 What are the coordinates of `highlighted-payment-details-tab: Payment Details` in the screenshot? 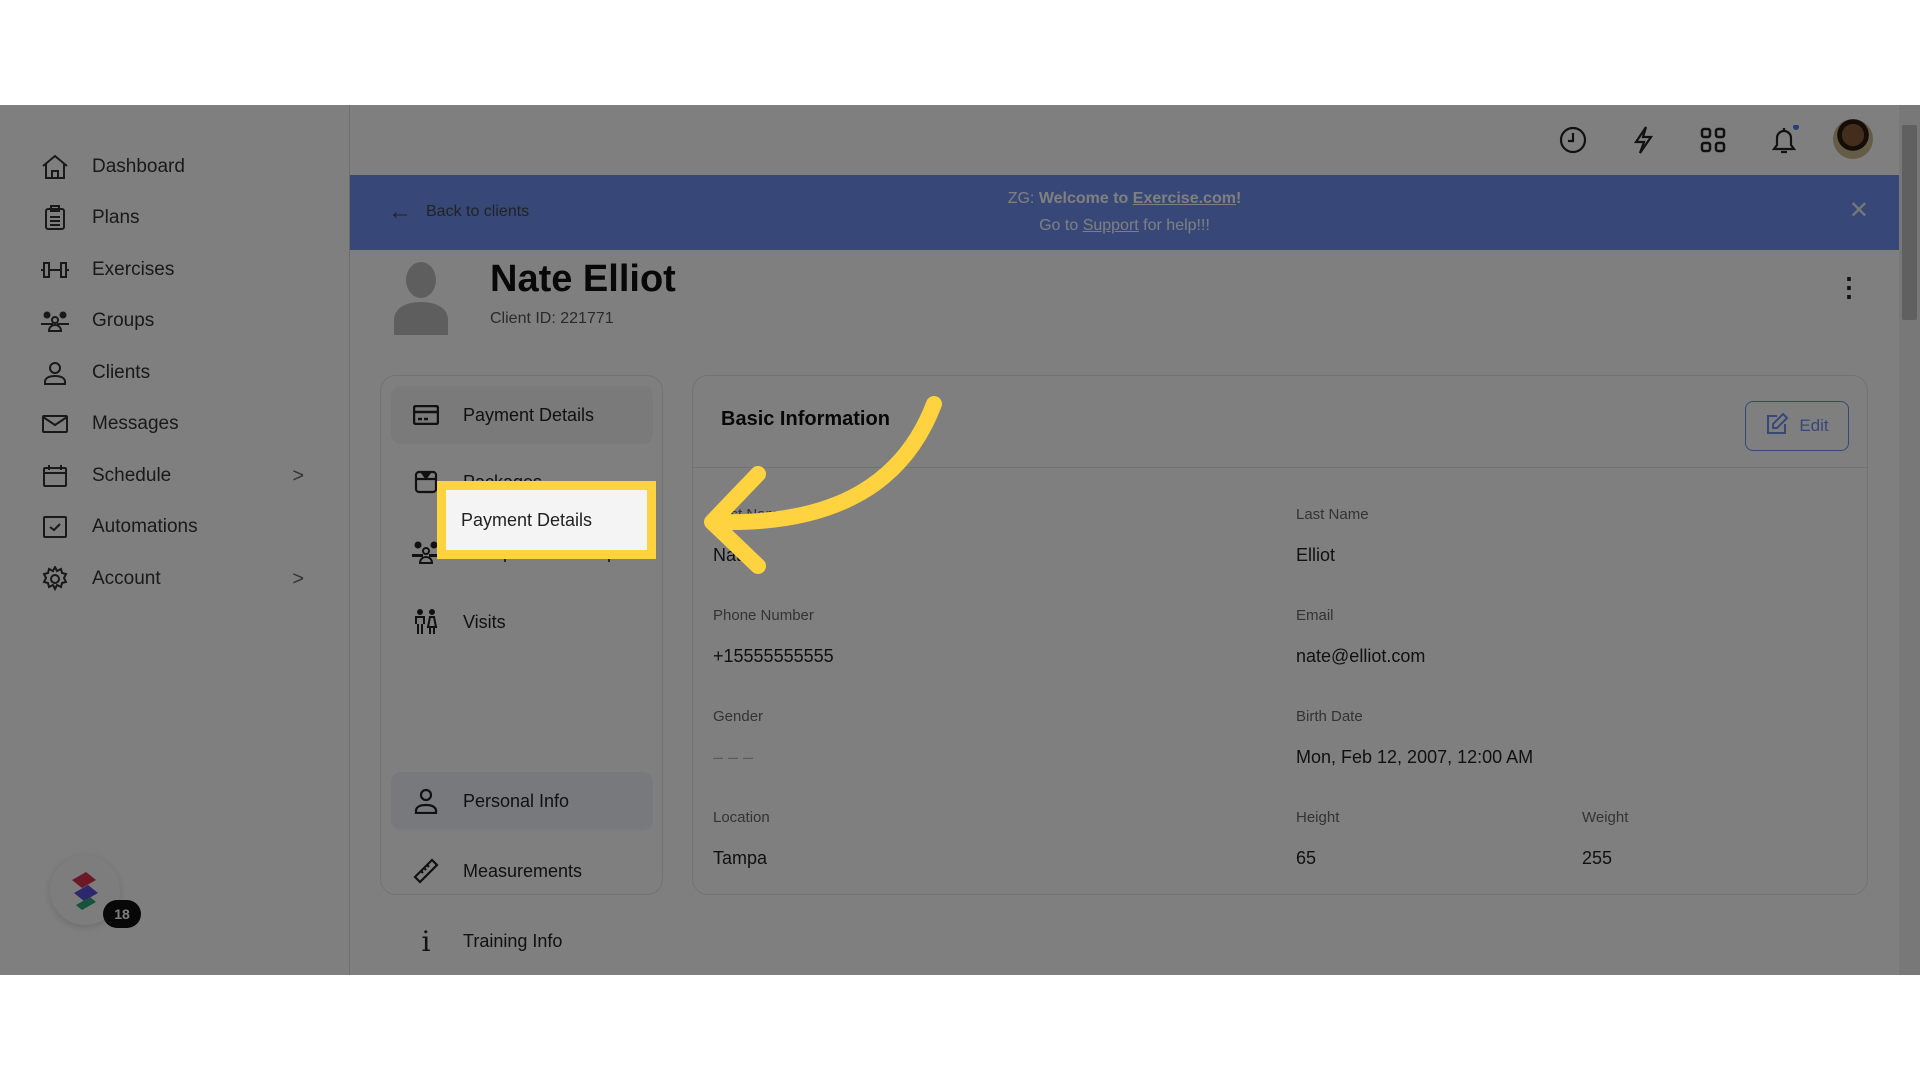 It's located at (546, 520).